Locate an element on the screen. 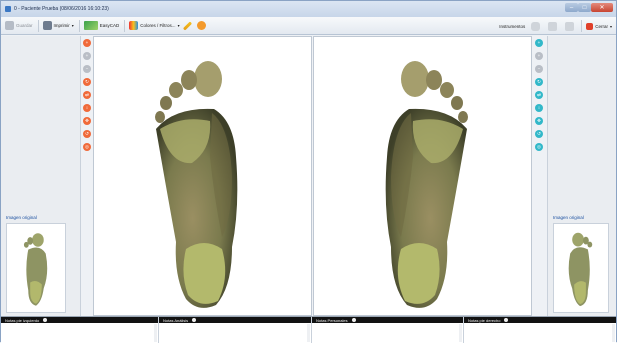 The height and width of the screenshot is (343, 617). notes-analysis: Notas Análisis is located at coordinates (235, 330).